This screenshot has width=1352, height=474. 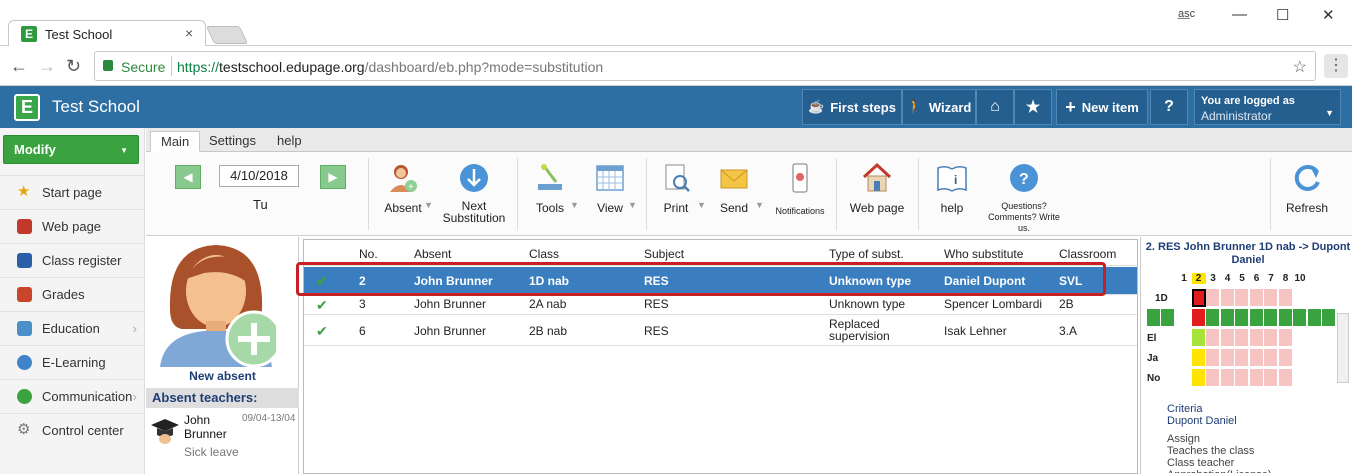 I want to click on browser-tab: E Test School ×, so click(x=107, y=33).